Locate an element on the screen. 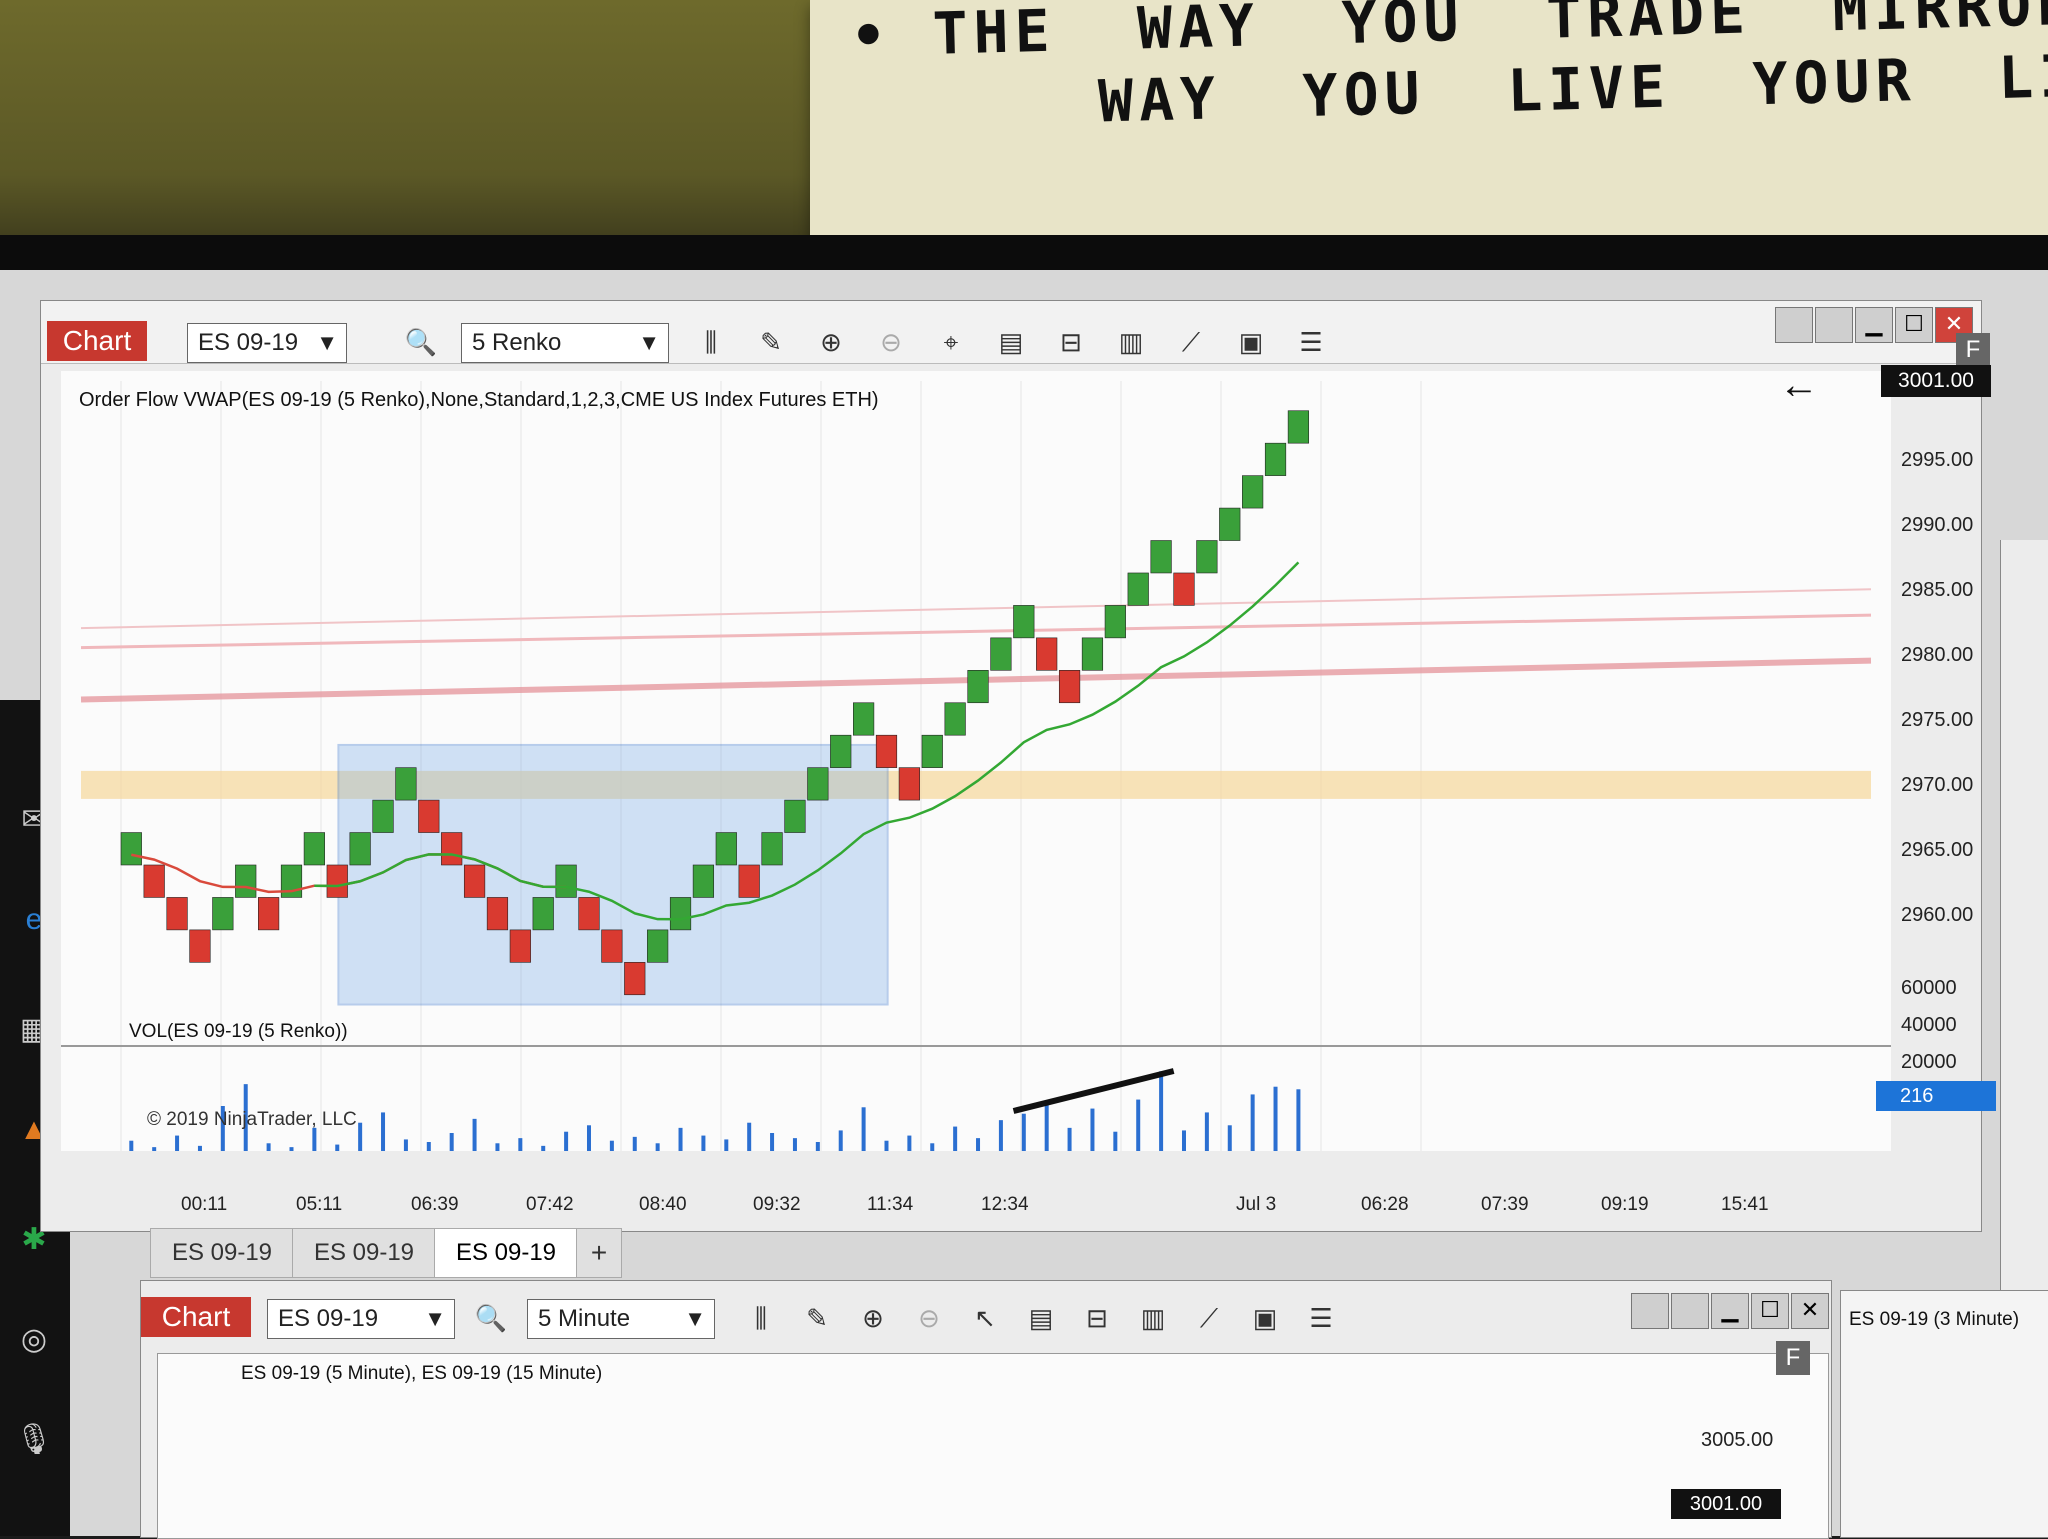  instrument-dropdown: ES 09-19 ▼ is located at coordinates (267, 343).